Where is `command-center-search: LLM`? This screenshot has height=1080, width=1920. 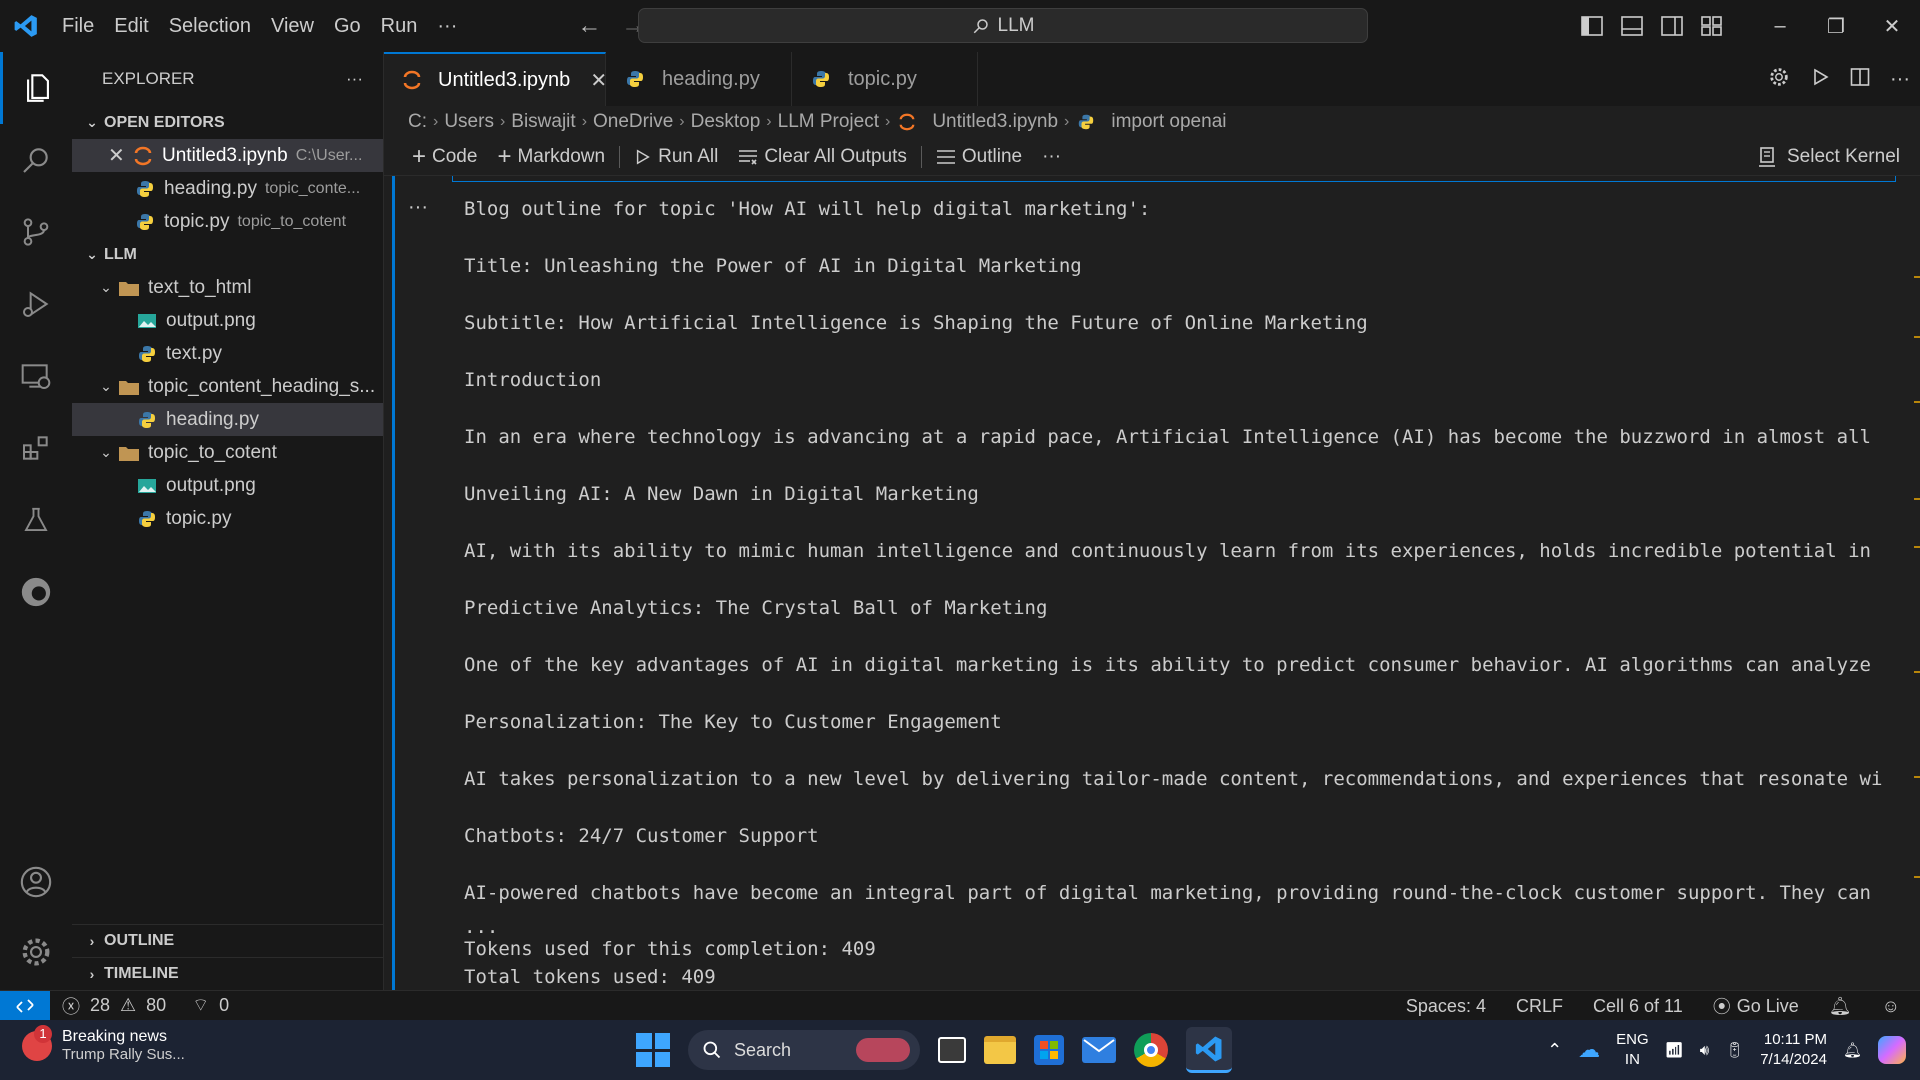
command-center-search: LLM is located at coordinates (1003, 25).